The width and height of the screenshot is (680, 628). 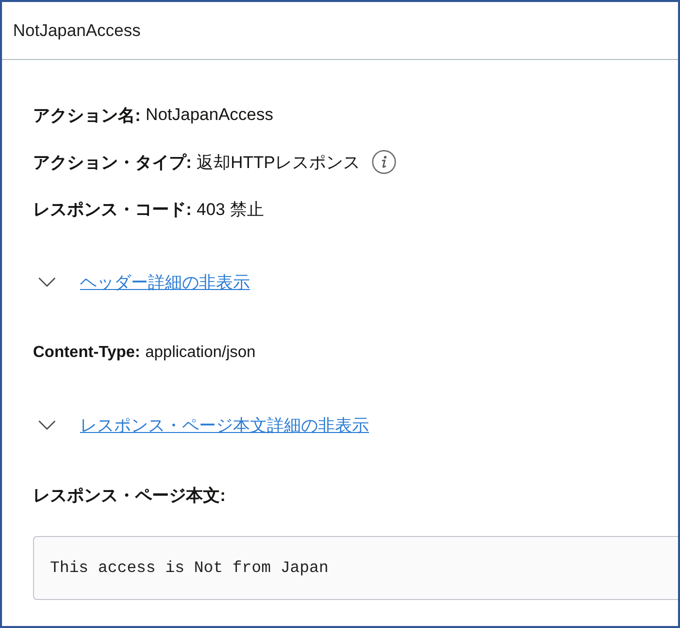 I want to click on panel-title: NotJapanAccess, so click(x=77, y=30).